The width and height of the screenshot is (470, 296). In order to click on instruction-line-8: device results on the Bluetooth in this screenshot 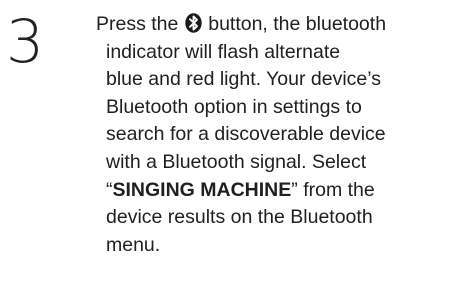, I will do `click(239, 217)`.